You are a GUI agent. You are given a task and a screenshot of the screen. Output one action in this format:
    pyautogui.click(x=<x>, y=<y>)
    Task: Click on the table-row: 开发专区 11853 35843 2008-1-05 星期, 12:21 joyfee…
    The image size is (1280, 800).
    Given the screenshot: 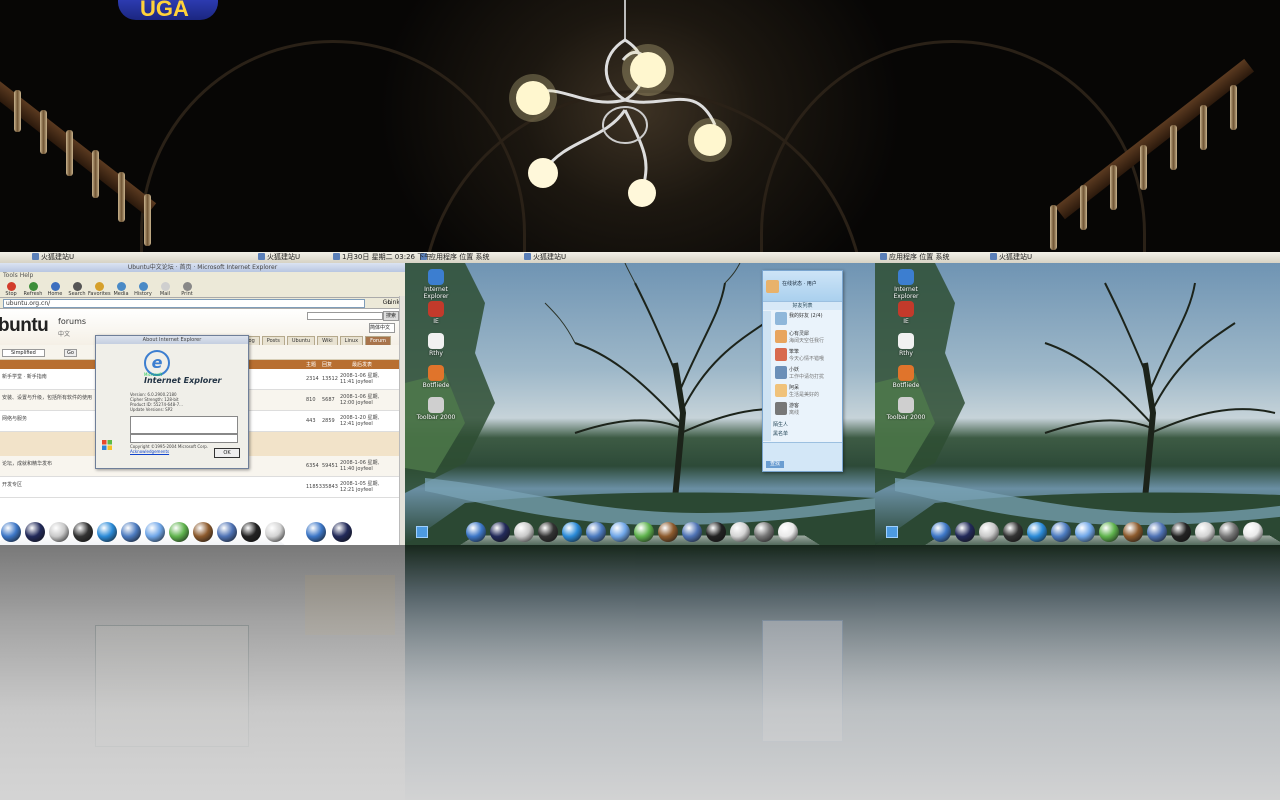 What is the action you would take?
    pyautogui.click(x=202, y=487)
    